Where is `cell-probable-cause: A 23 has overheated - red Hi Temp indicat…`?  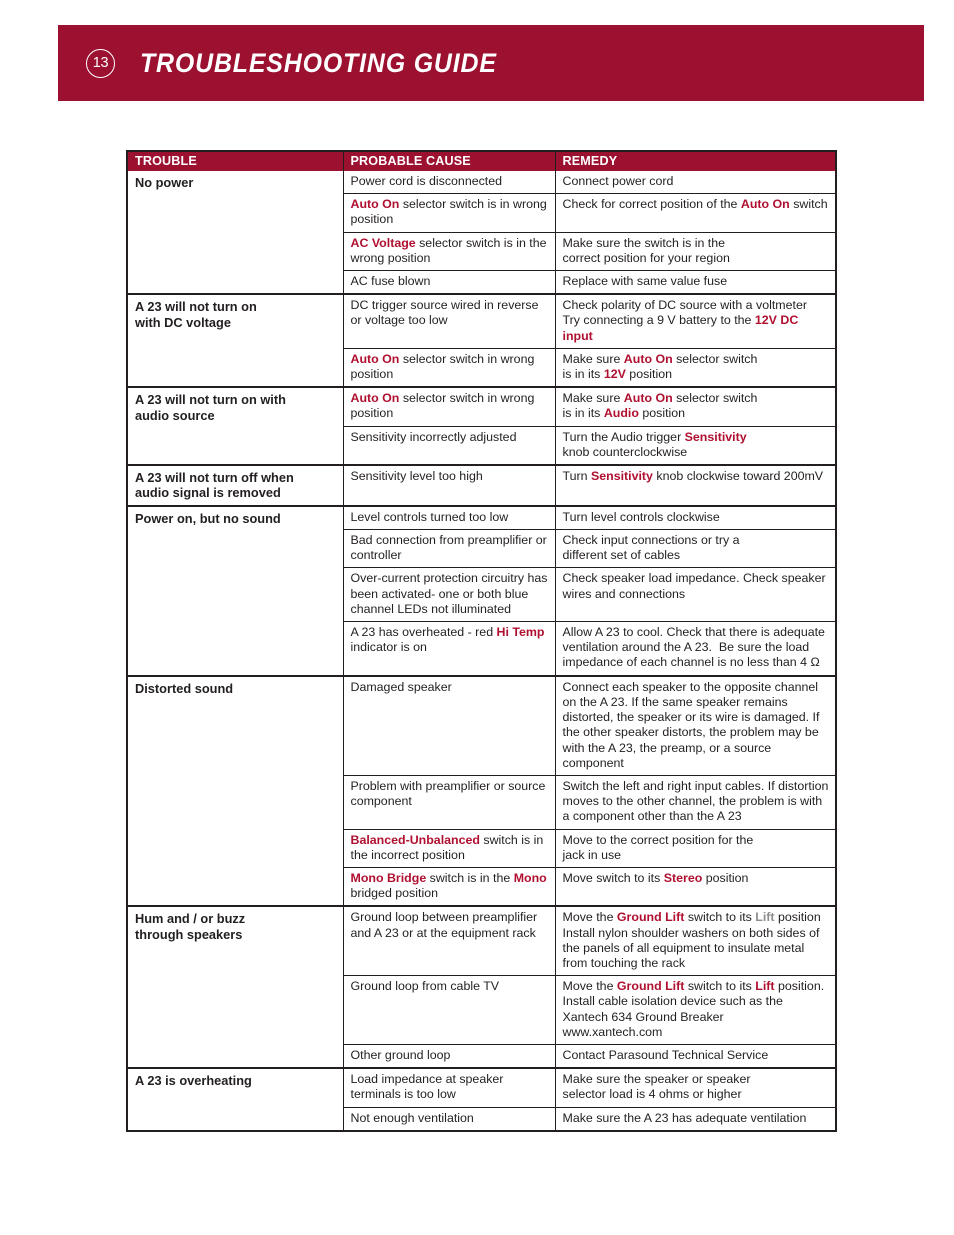 cell-probable-cause: A 23 has overheated - red Hi Temp indicat… is located at coordinates (449, 648).